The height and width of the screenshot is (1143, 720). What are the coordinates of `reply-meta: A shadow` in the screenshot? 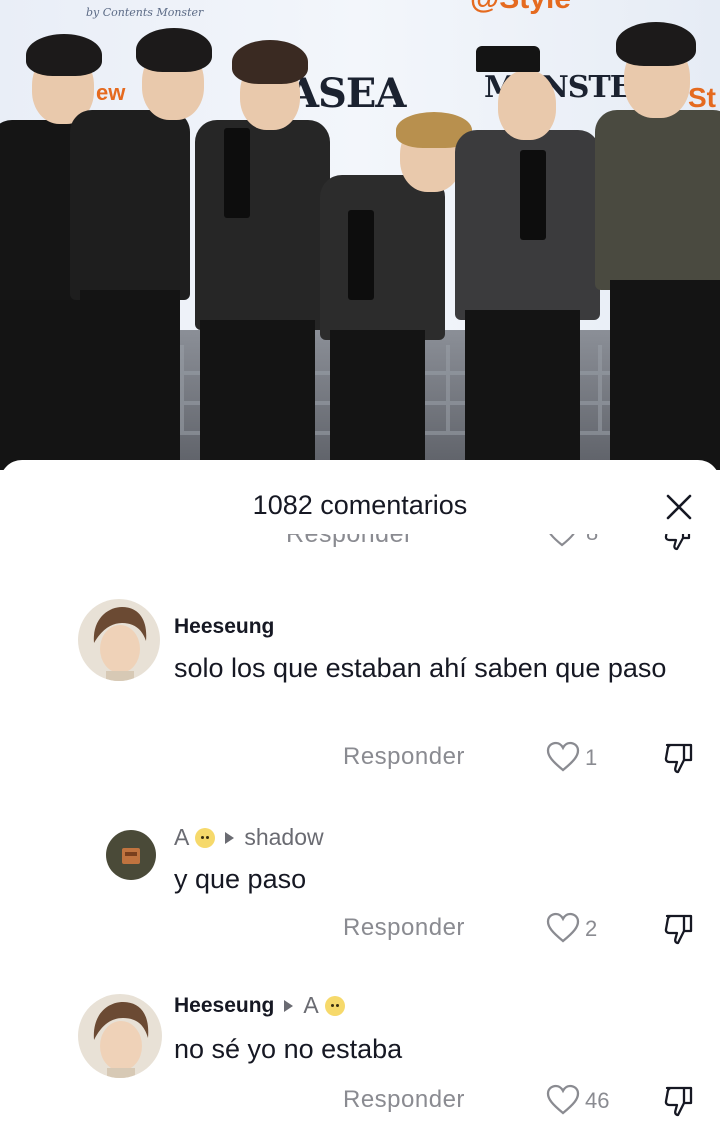 It's located at (249, 837).